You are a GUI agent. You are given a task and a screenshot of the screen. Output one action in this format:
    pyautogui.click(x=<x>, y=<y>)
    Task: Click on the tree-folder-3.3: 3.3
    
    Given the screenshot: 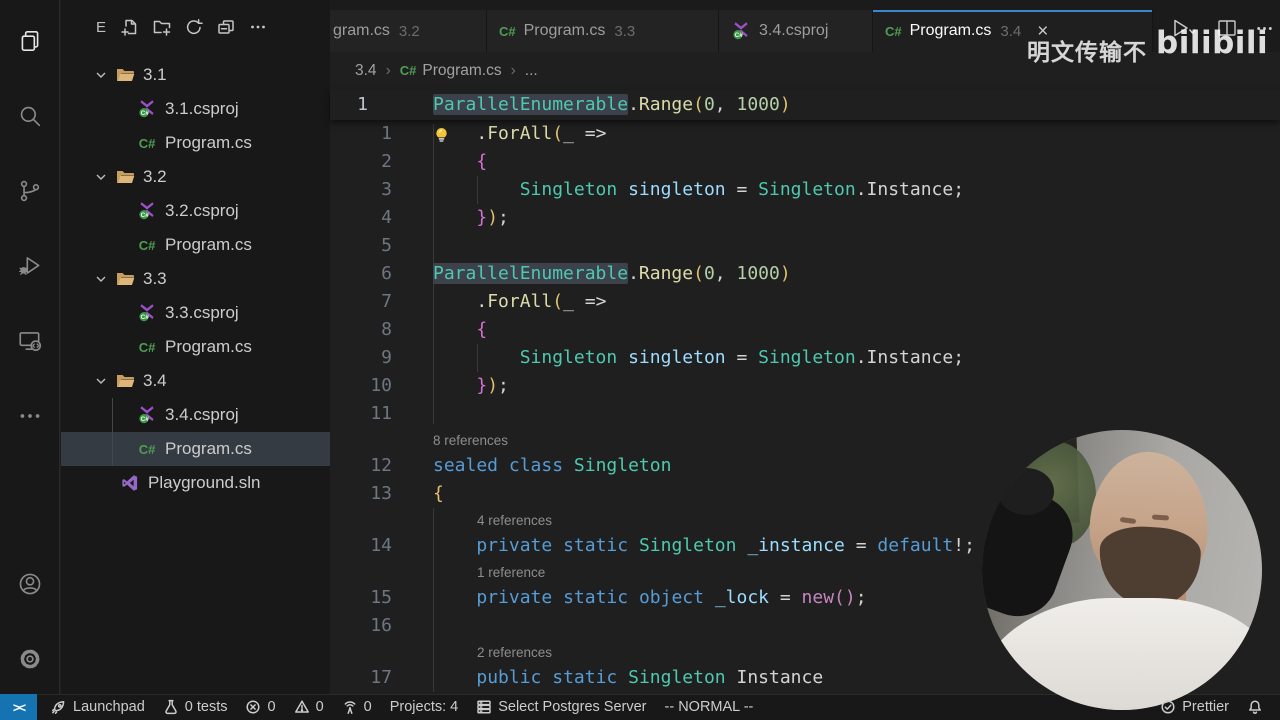 What is the action you would take?
    pyautogui.click(x=195, y=279)
    